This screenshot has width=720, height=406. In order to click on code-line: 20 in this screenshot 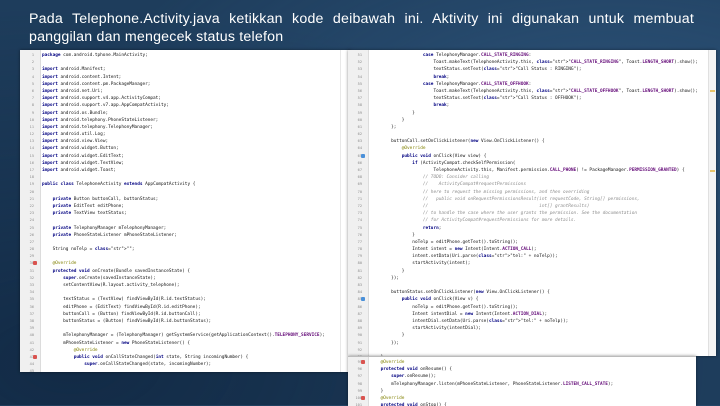, I will do `click(185, 192)`.